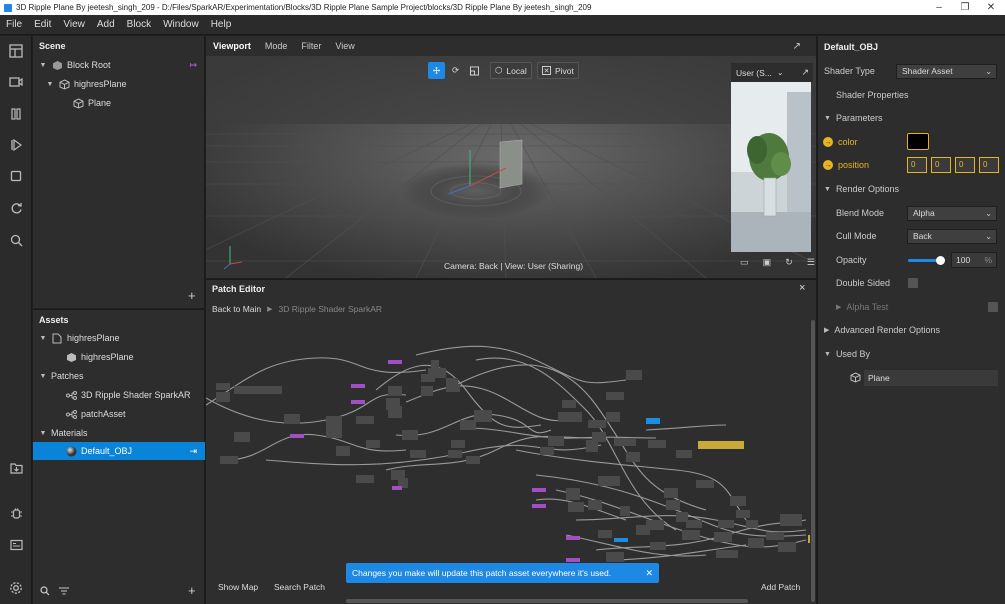 This screenshot has height=604, width=1005. Describe the element at coordinates (119, 451) in the screenshot. I see `asset-item-default-obj: Default_OBJ ⇥` at that location.